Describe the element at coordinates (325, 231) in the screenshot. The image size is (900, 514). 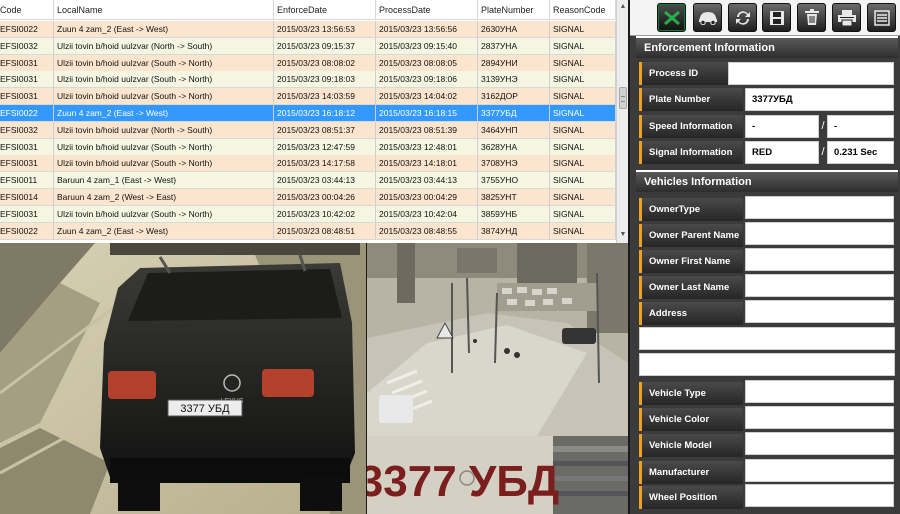
I see `cell-enforcedate: 2015/03/23 08:48:51` at that location.